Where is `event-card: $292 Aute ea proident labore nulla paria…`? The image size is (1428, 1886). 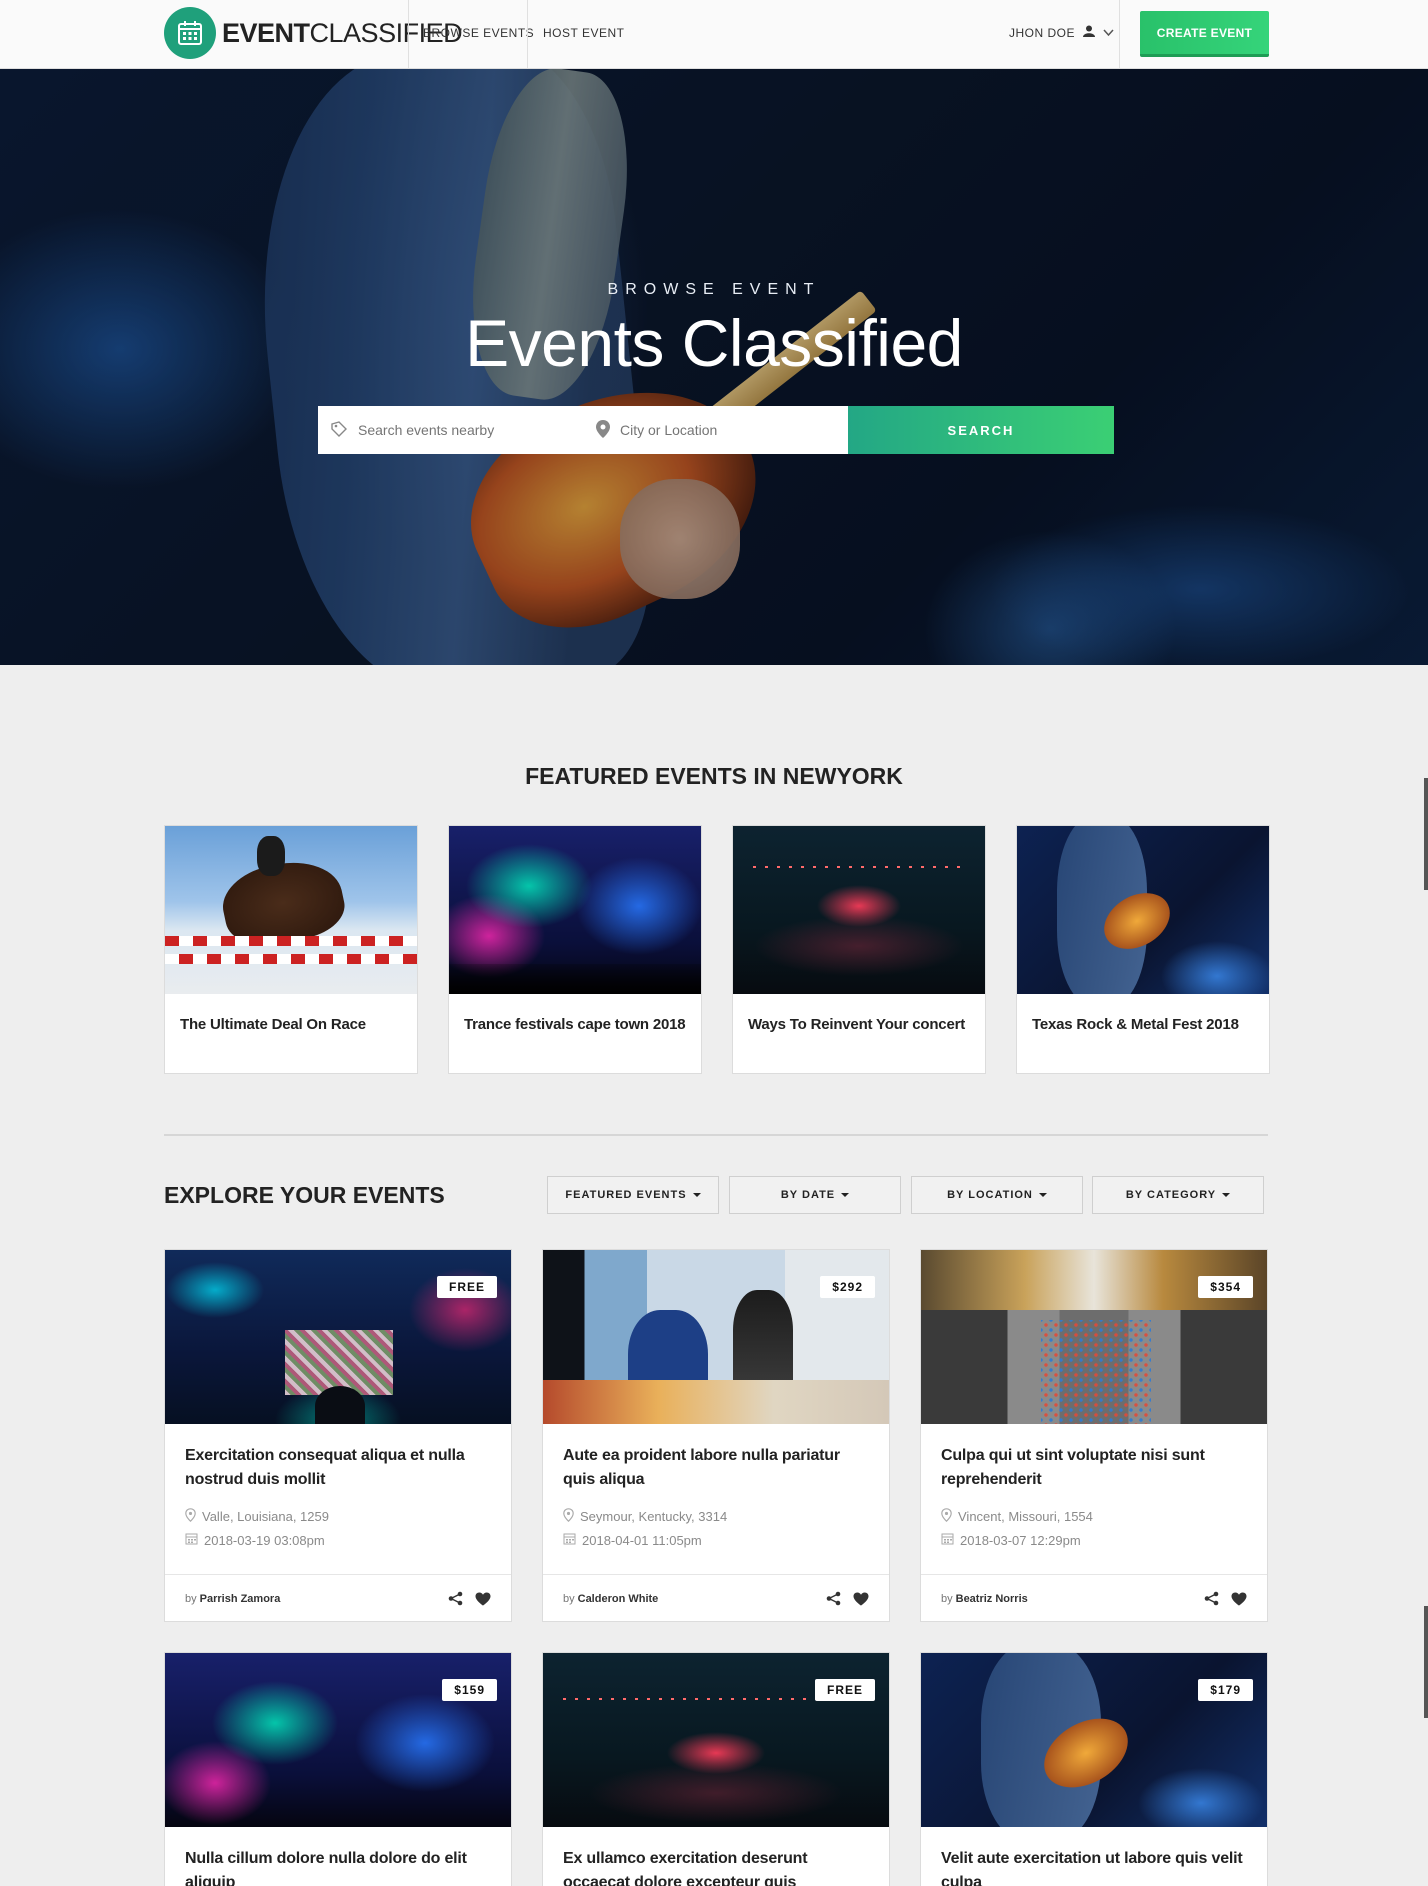 event-card: $292 Aute ea proident labore nulla paria… is located at coordinates (716, 1435).